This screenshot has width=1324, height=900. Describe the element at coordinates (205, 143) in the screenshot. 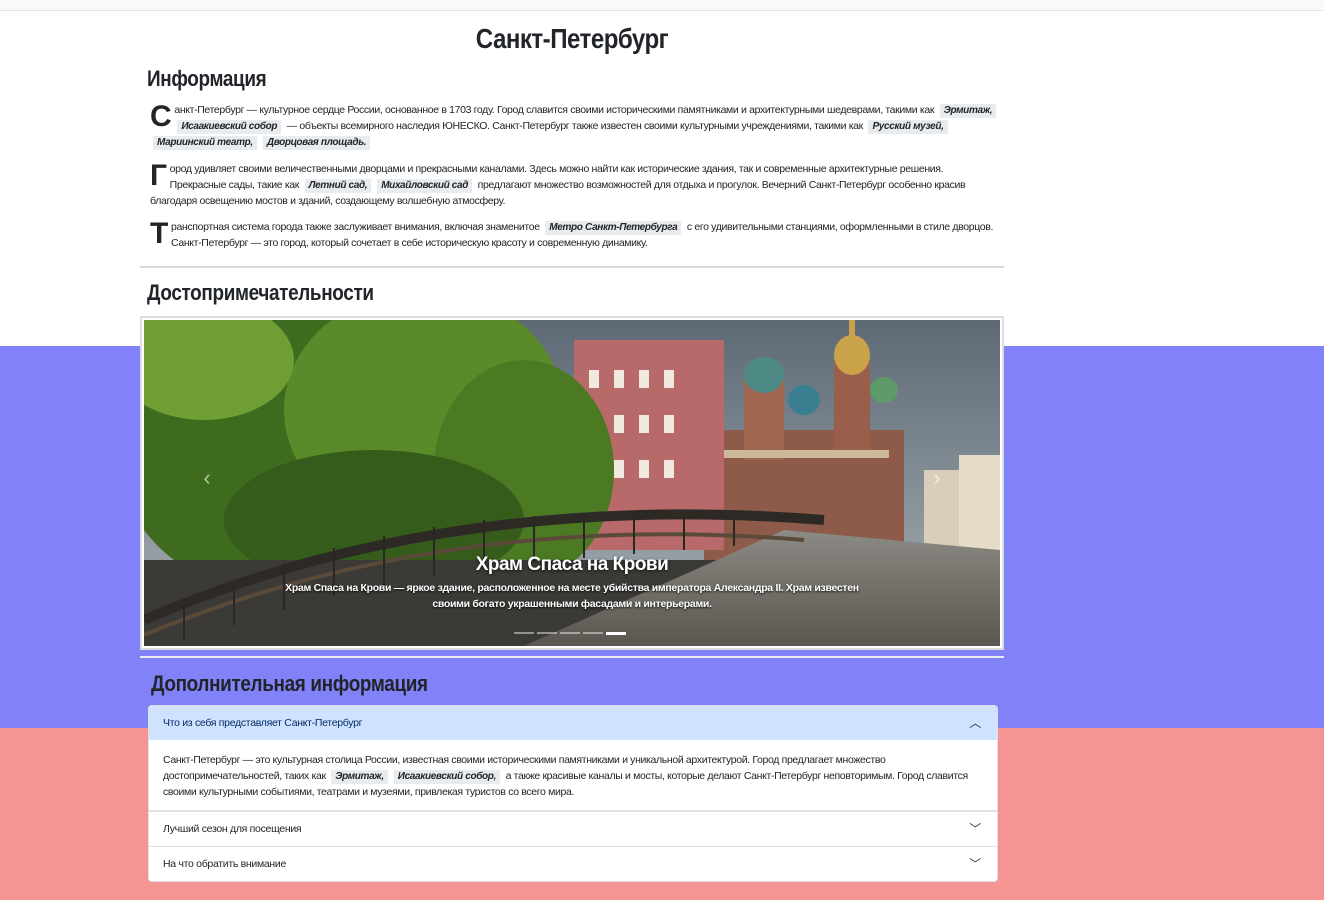

I see `place-tag: Мариинский театр,` at that location.